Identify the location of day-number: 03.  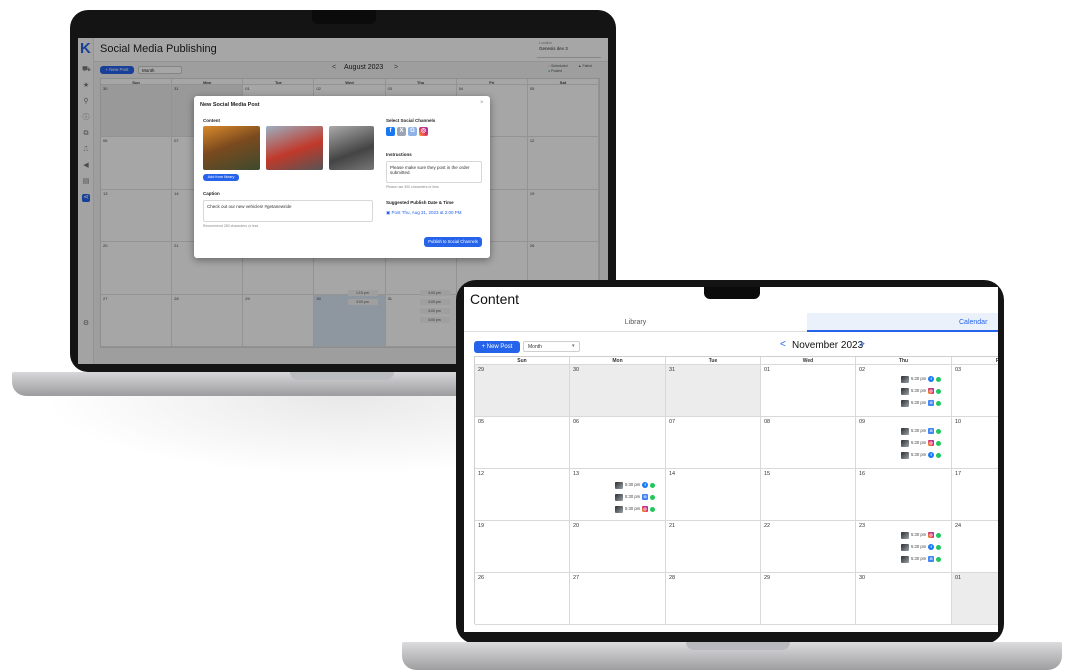
(958, 370).